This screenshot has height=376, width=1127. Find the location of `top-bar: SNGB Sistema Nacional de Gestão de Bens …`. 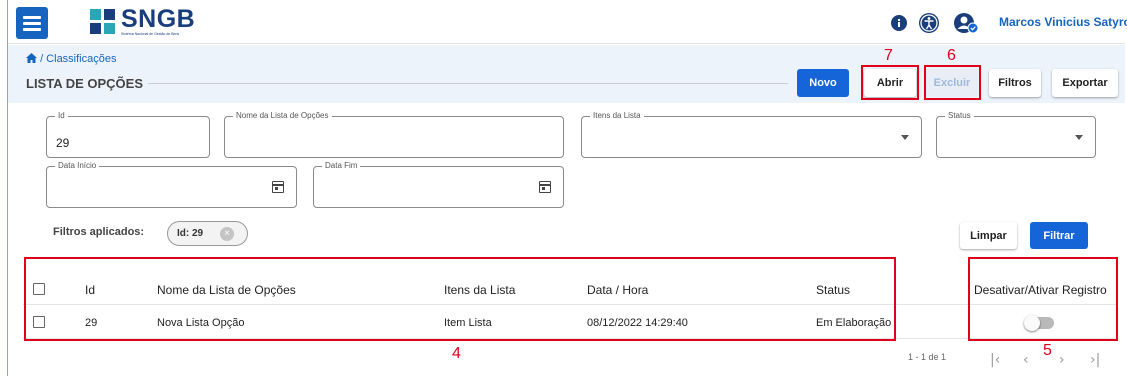

top-bar: SNGB Sistema Nacional de Gestão de Bens … is located at coordinates (567, 22).